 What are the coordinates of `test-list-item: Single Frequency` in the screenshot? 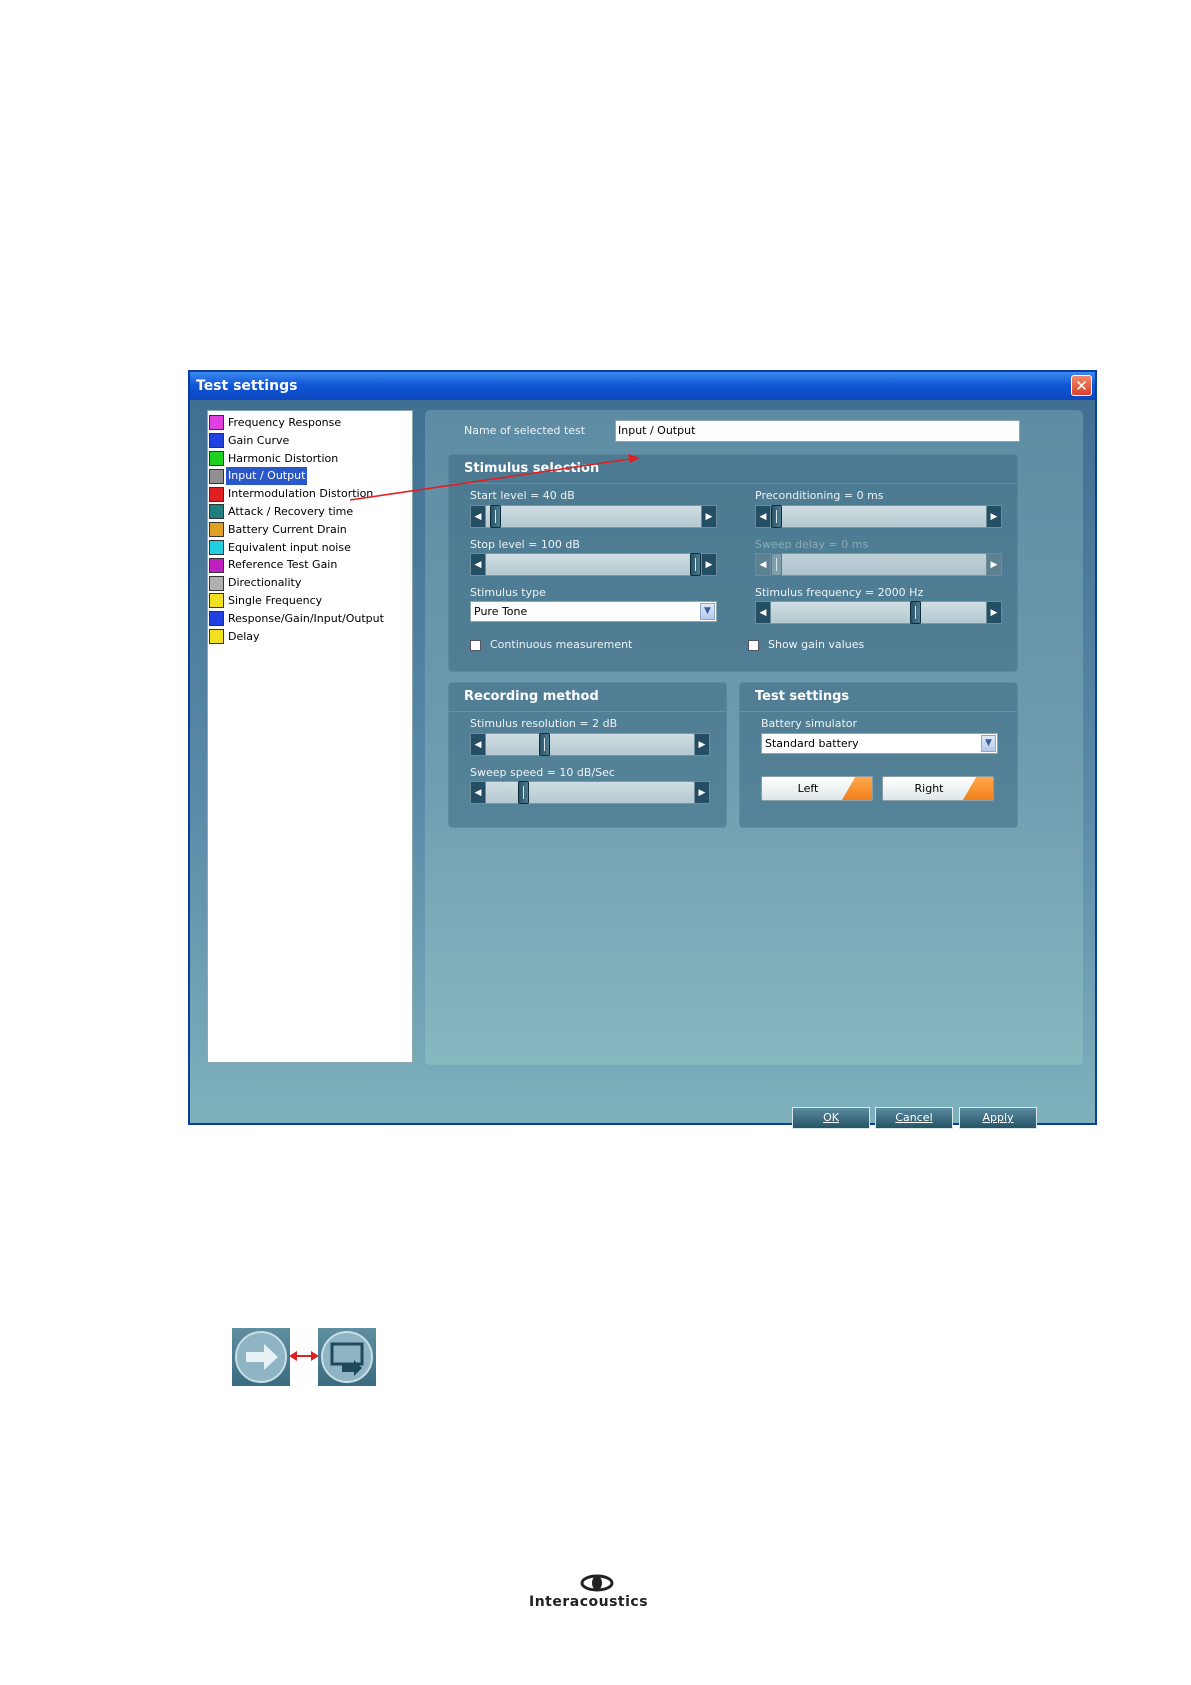 It's located at (310, 601).